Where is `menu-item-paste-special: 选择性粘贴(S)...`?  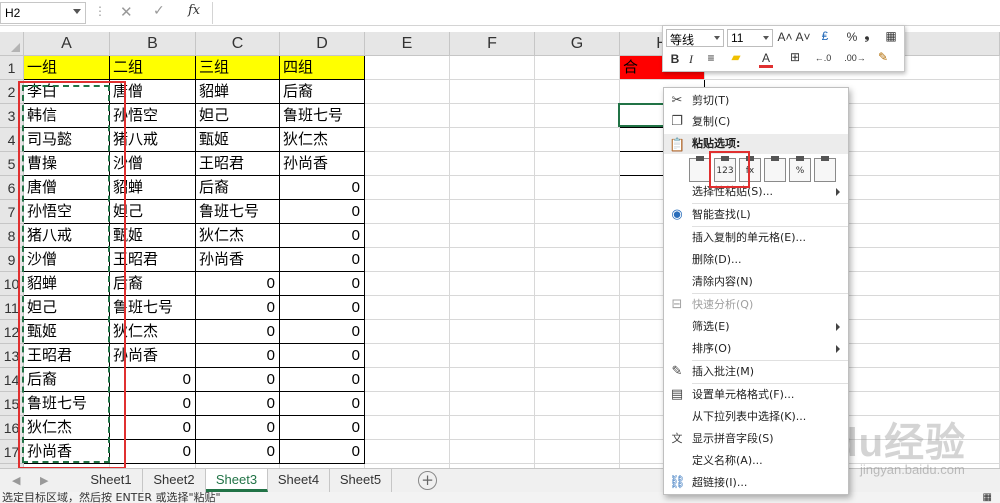 menu-item-paste-special: 选择性粘贴(S)... is located at coordinates (756, 191).